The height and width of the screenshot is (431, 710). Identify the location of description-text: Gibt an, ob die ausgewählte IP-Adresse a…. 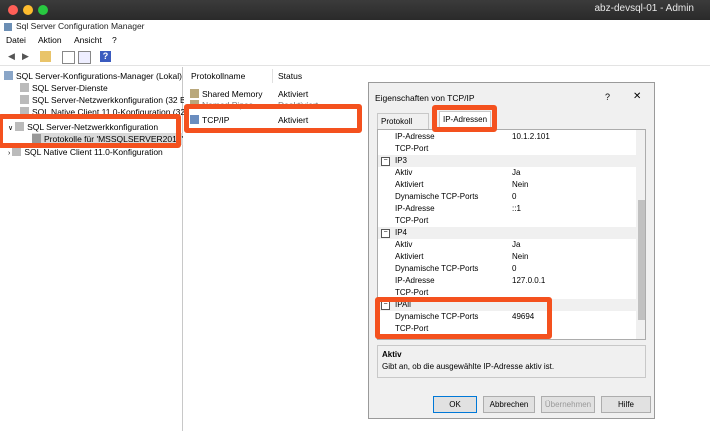
(468, 366).